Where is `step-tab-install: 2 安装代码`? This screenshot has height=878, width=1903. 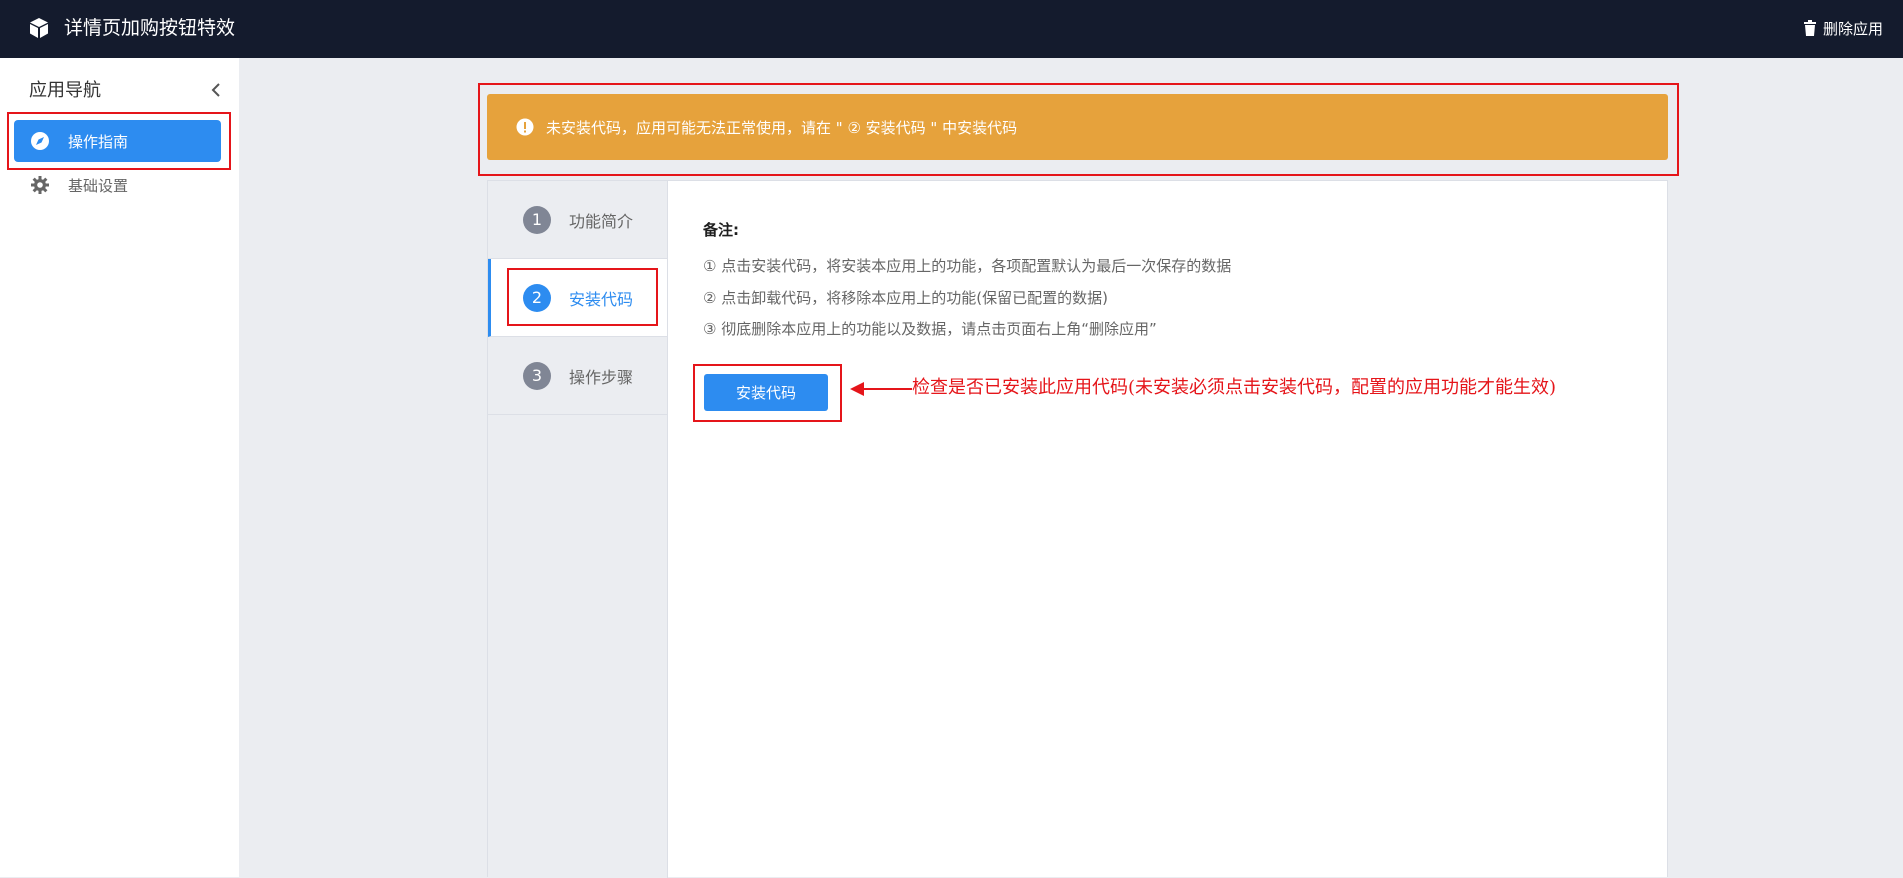
step-tab-install: 2 安装代码 is located at coordinates (577, 298).